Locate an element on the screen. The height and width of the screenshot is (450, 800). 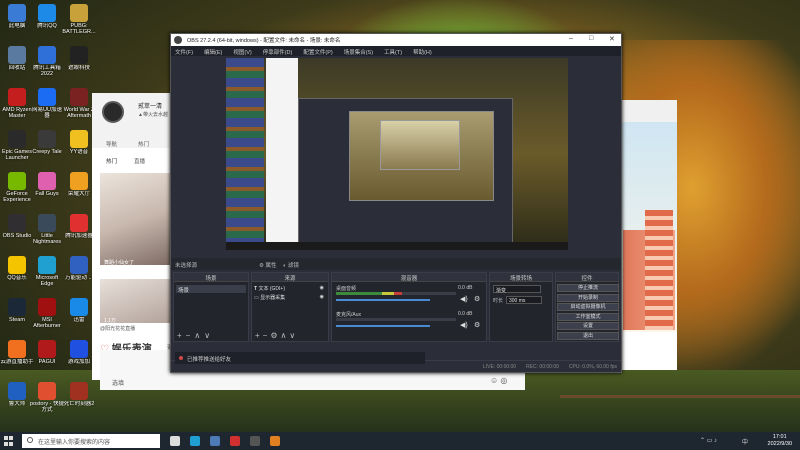
desktop-icon-label: 游戏加加 is located at coordinates (78, 362).